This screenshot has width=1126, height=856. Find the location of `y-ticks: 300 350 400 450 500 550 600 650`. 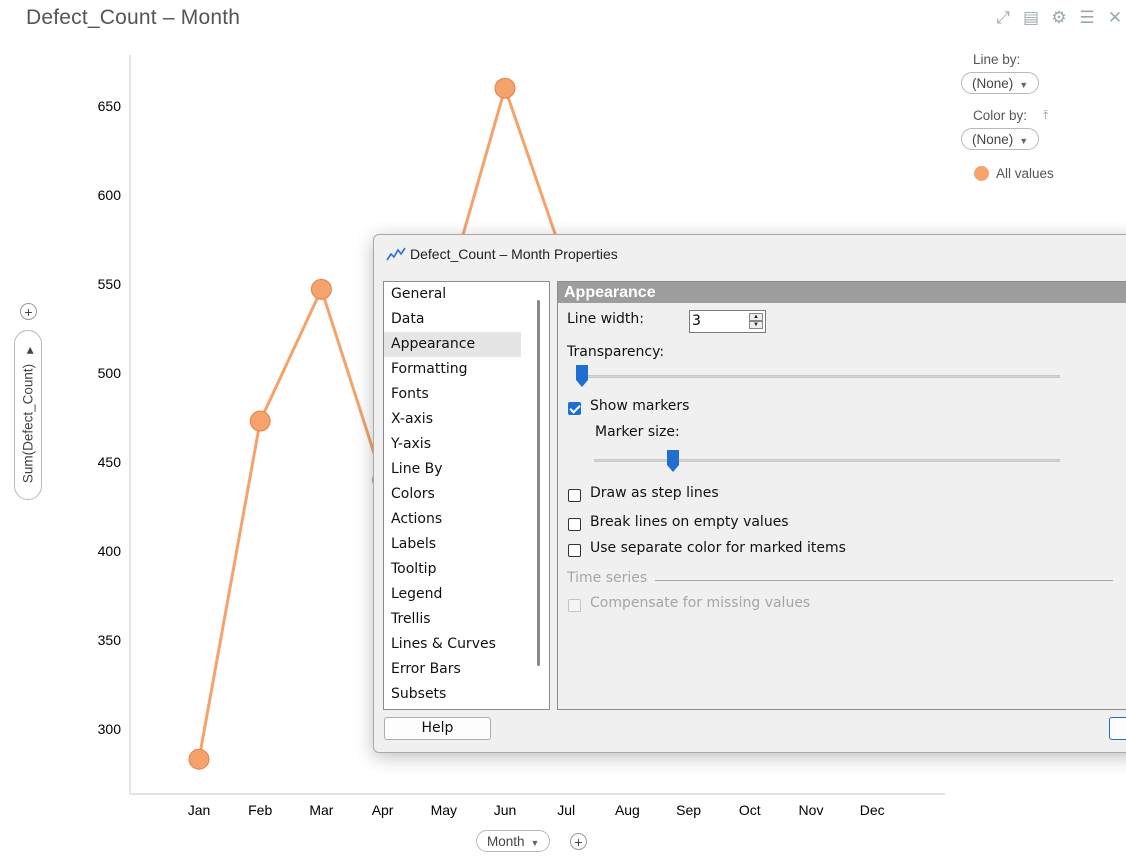

y-ticks: 300 350 400 450 500 550 600 650 is located at coordinates (110, 417).